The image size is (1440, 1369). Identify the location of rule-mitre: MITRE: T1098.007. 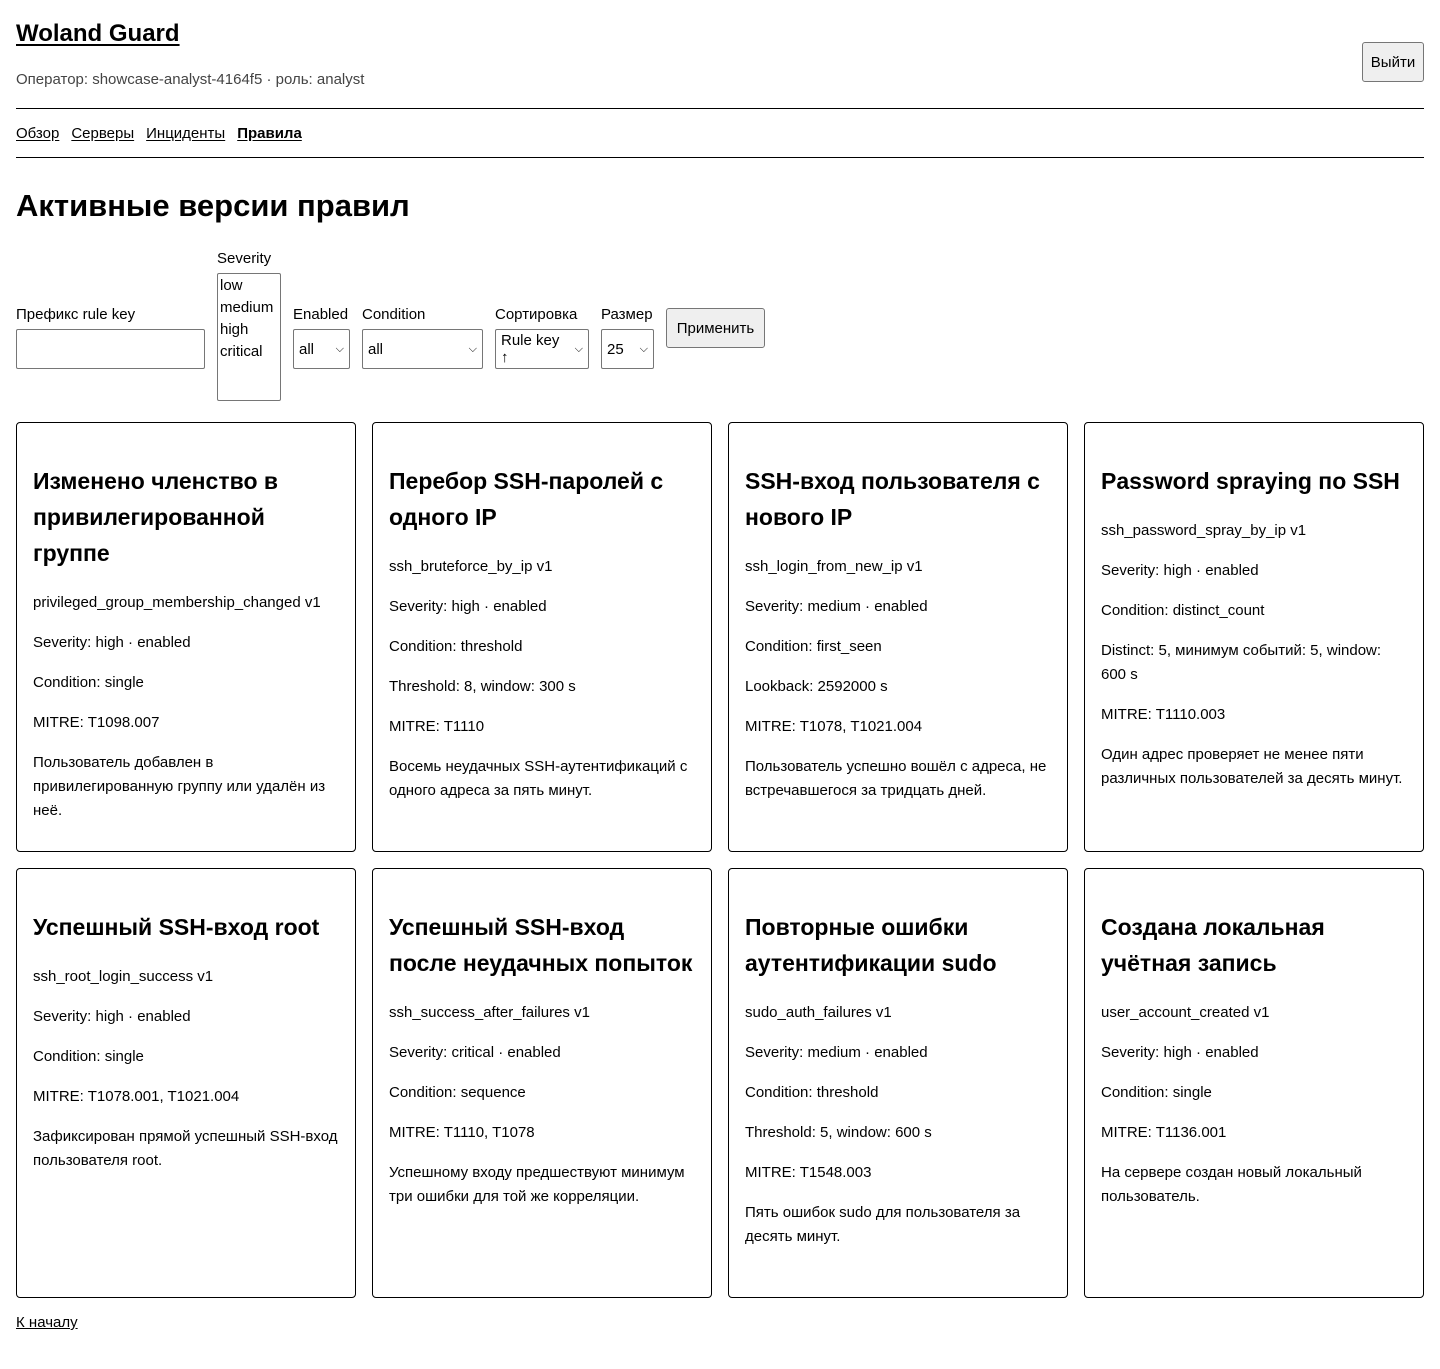
(96, 722).